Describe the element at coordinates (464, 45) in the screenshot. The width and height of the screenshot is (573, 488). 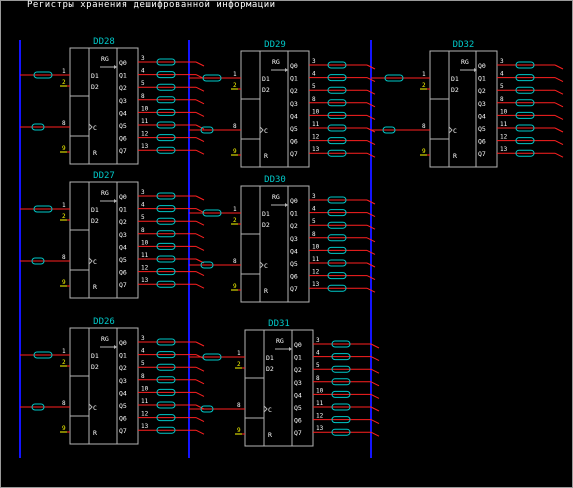
I see `chip-name-label: DD32` at that location.